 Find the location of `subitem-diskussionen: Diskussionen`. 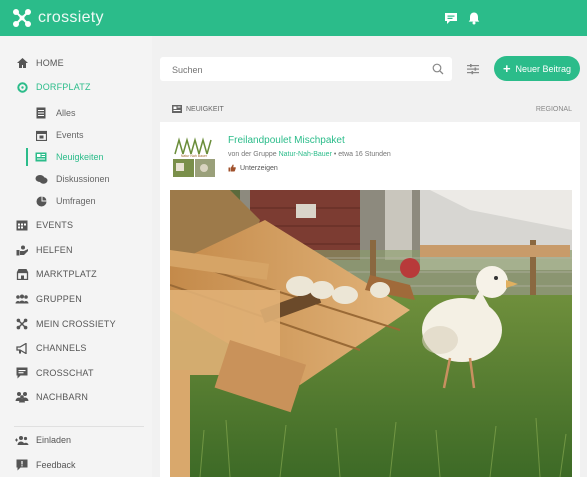

subitem-diskussionen: Diskussionen is located at coordinates (72, 179).